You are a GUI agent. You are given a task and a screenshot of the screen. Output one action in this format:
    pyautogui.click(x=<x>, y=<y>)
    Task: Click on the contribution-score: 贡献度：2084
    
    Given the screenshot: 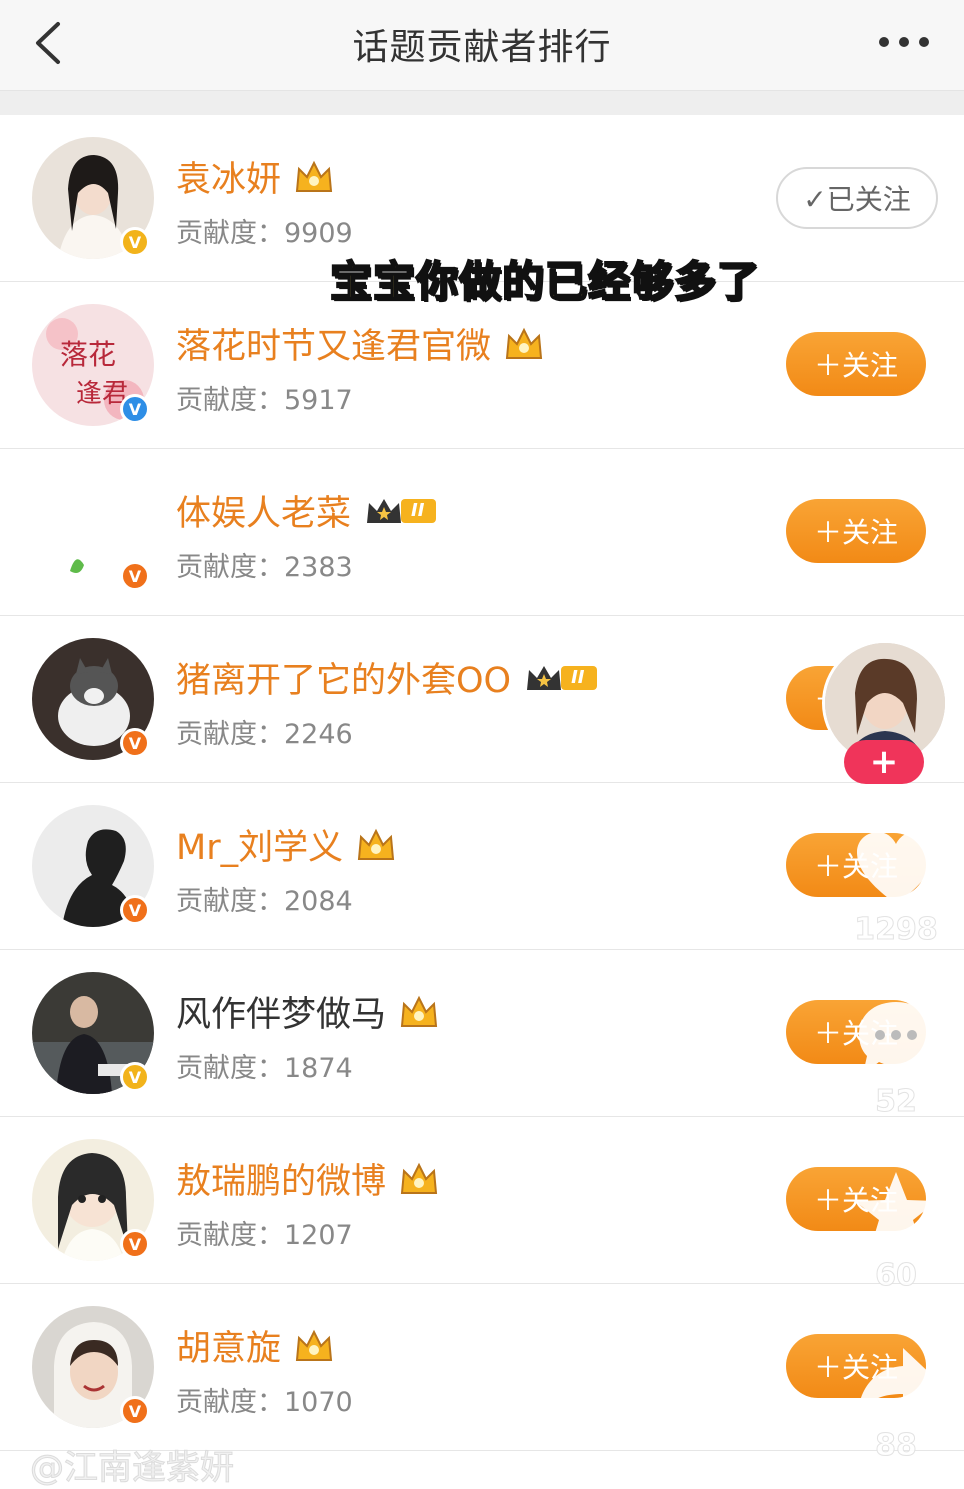 What is the action you would take?
    pyautogui.click(x=264, y=898)
    